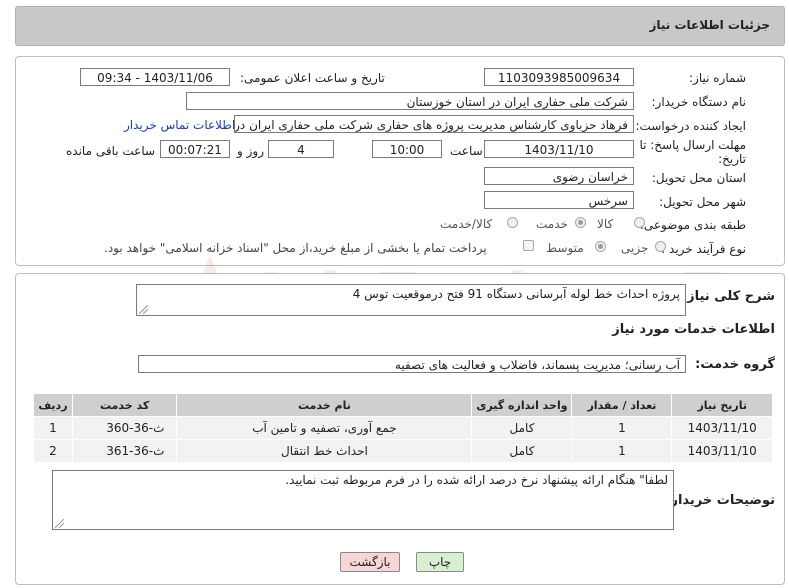 This screenshot has width=789, height=588. Describe the element at coordinates (301, 149) in the screenshot. I see `deadline-days-field: 4` at that location.